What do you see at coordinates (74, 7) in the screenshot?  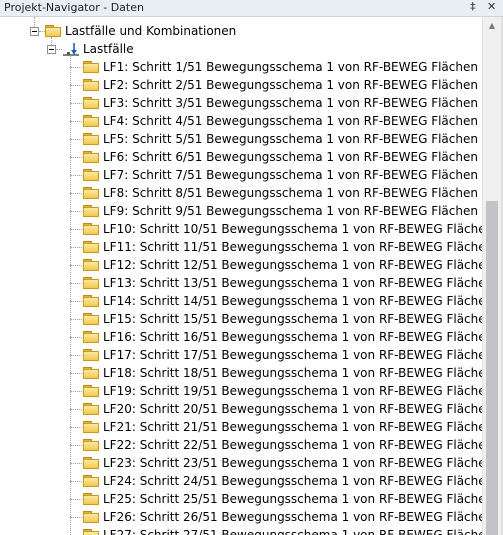 I see `panel-title: Projekt-Navigator - Daten` at bounding box center [74, 7].